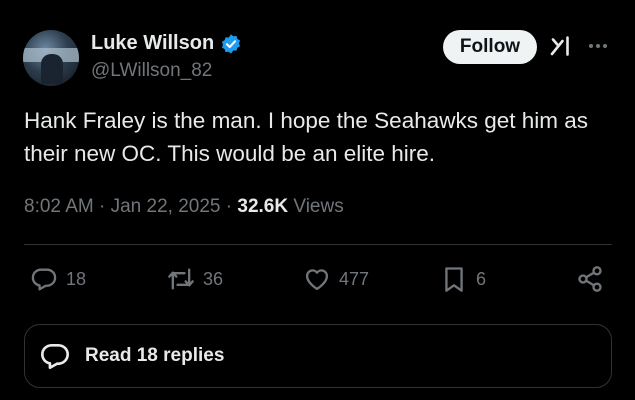 Image resolution: width=635 pixels, height=400 pixels. What do you see at coordinates (152, 43) in the screenshot?
I see `author-display-name: Luke Willson` at bounding box center [152, 43].